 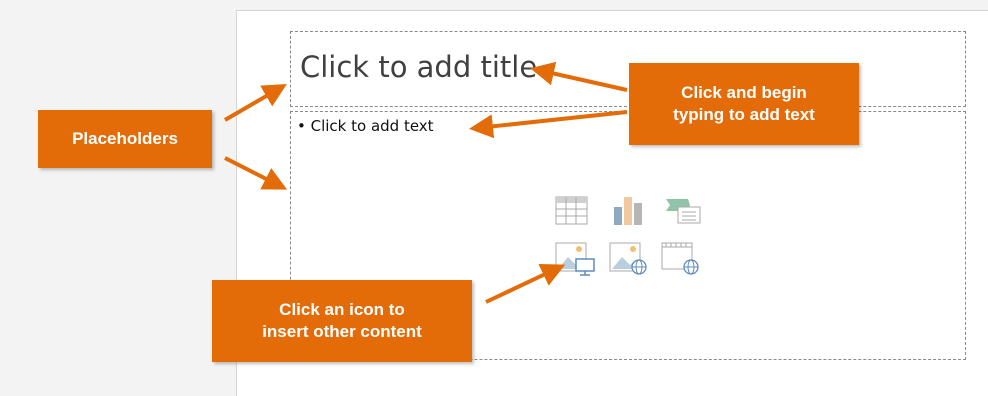 What do you see at coordinates (342, 321) in the screenshot?
I see `callout-click-icon: Click an icon to insert other content` at bounding box center [342, 321].